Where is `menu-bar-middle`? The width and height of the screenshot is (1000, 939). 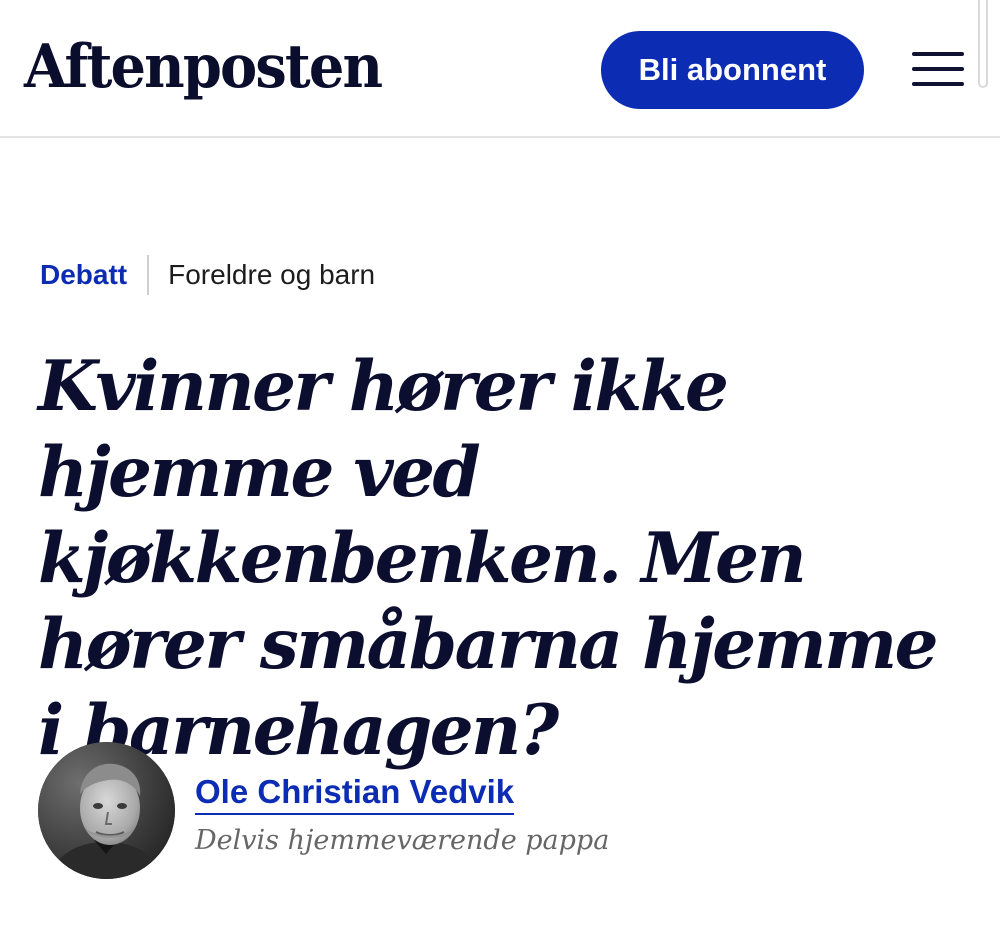
menu-bar-middle is located at coordinates (938, 69).